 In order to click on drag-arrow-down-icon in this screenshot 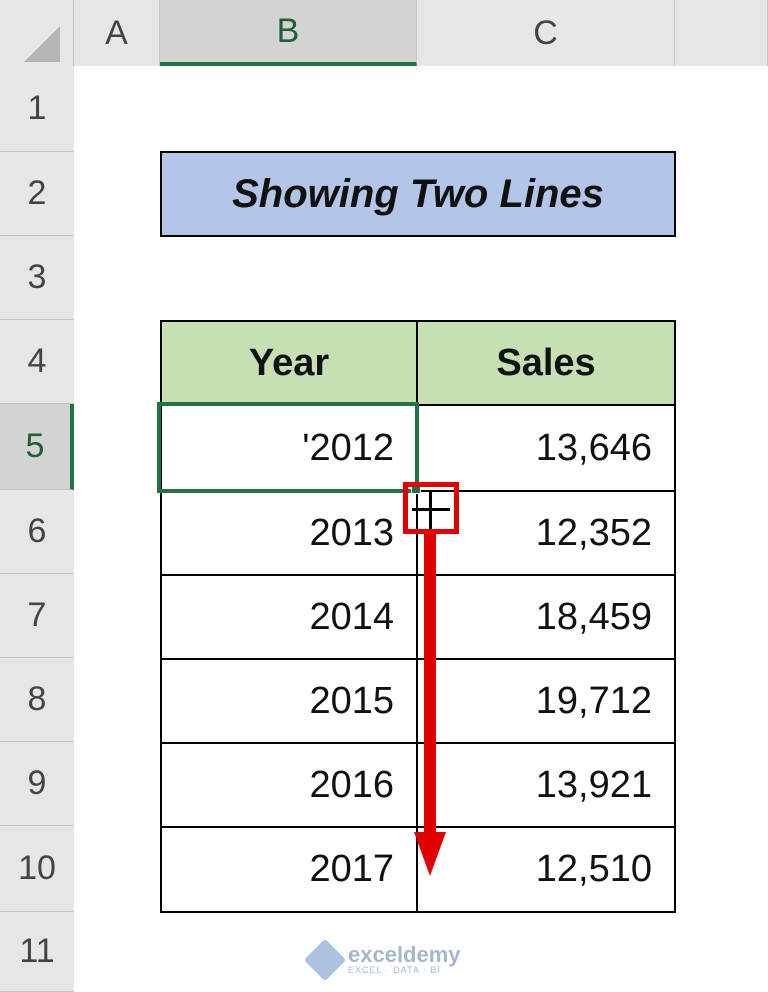, I will do `click(430, 854)`.